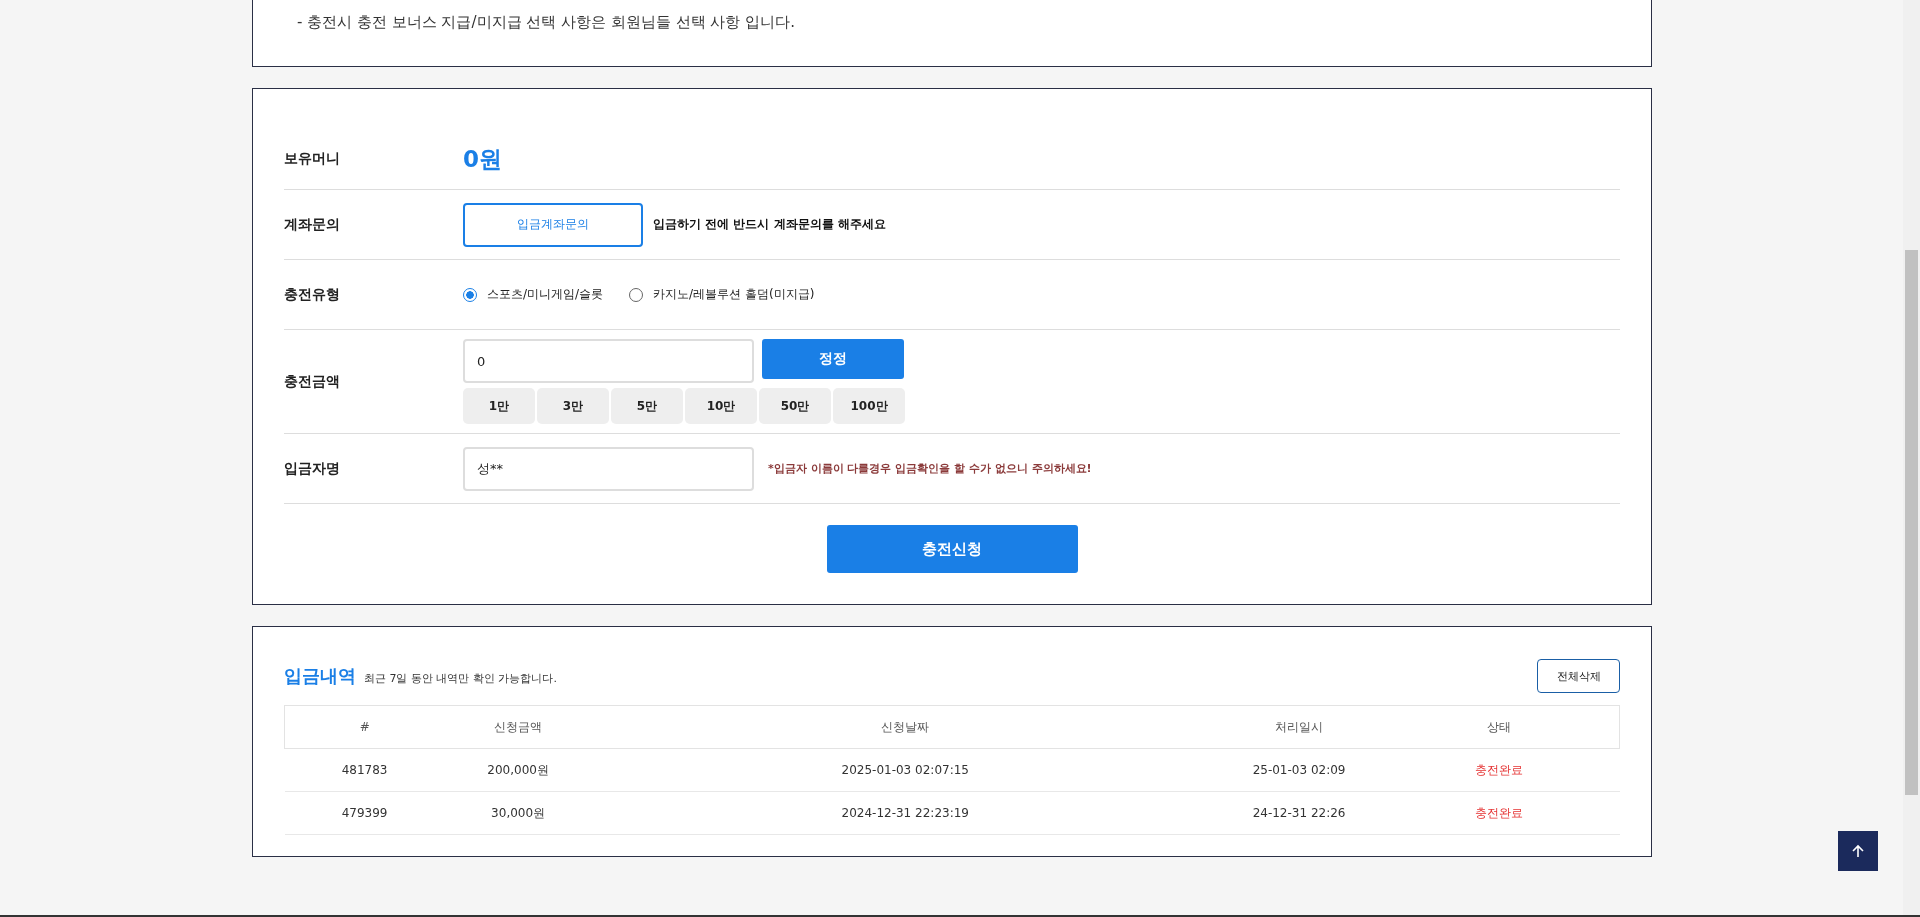 Image resolution: width=1920 pixels, height=917 pixels. Describe the element at coordinates (647, 406) in the screenshot. I see `amount-preset-button: 5만` at that location.